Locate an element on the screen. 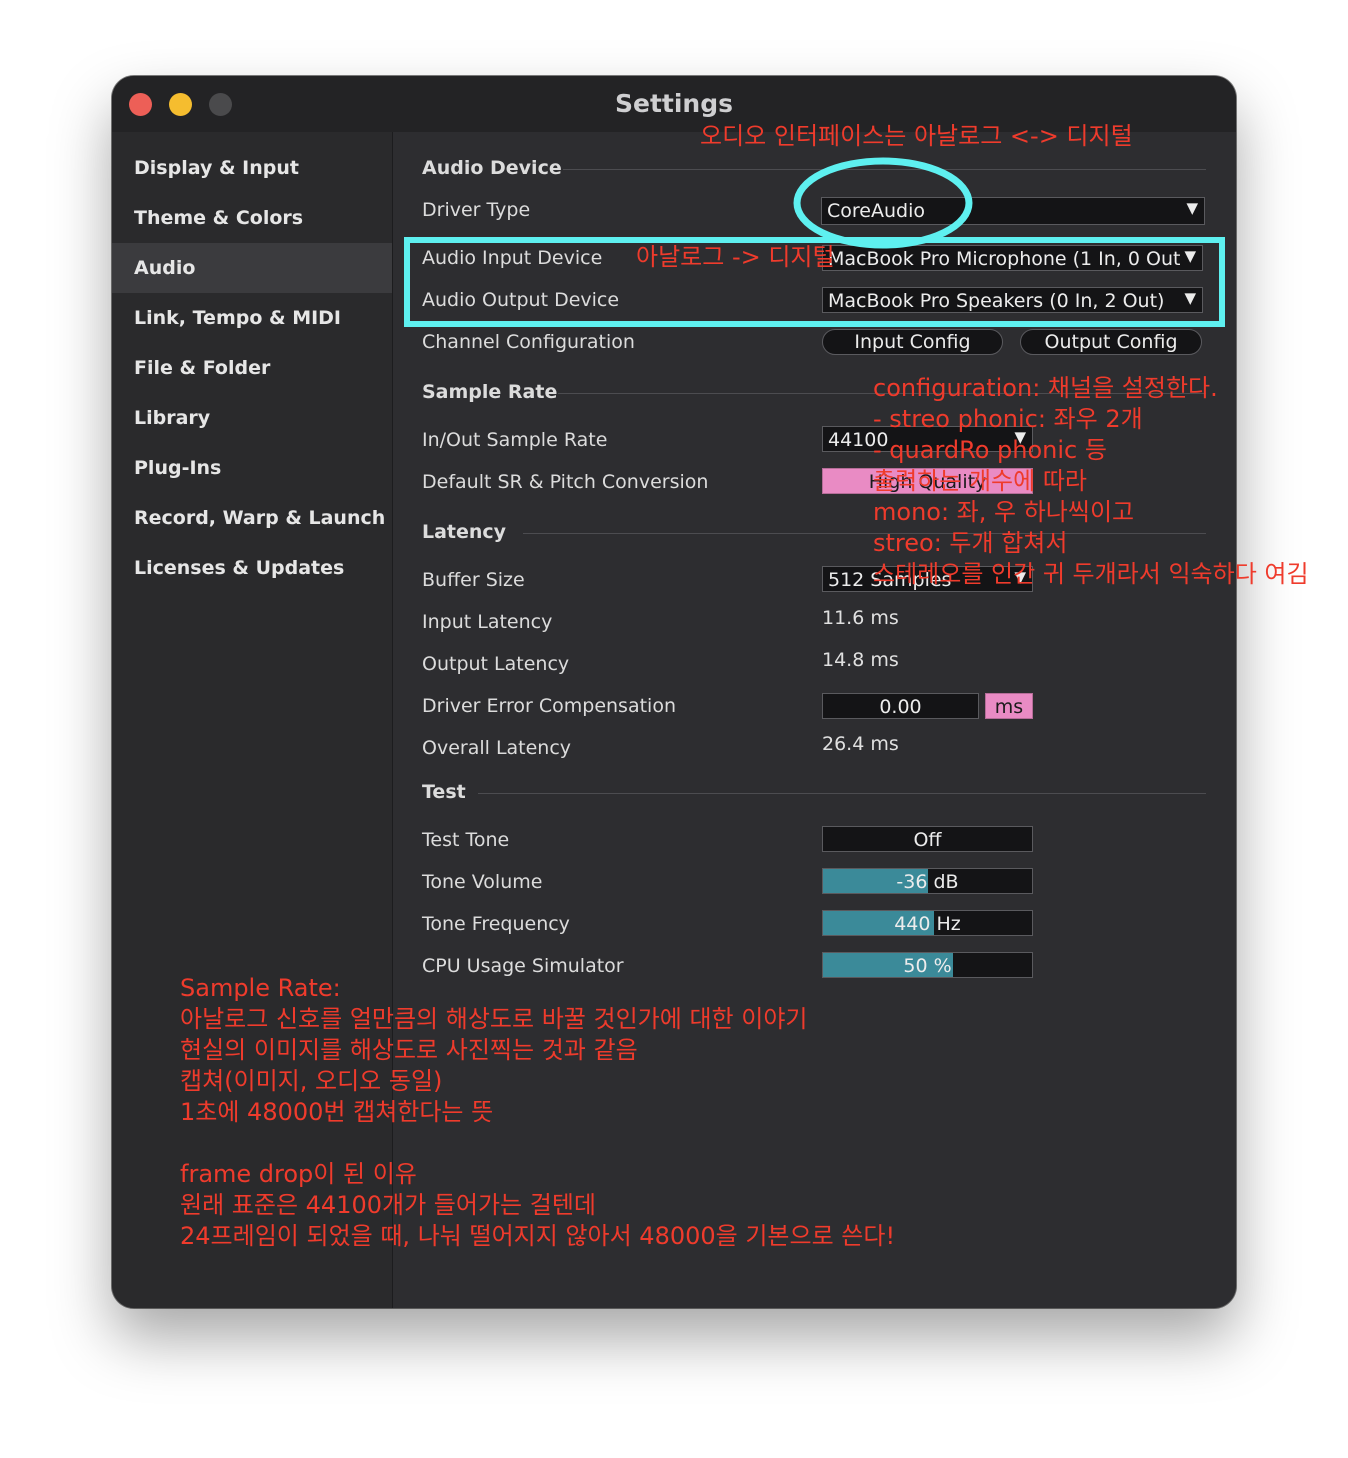 This screenshot has height=1458, width=1348. driver-type-label: Driver Type is located at coordinates (476, 210).